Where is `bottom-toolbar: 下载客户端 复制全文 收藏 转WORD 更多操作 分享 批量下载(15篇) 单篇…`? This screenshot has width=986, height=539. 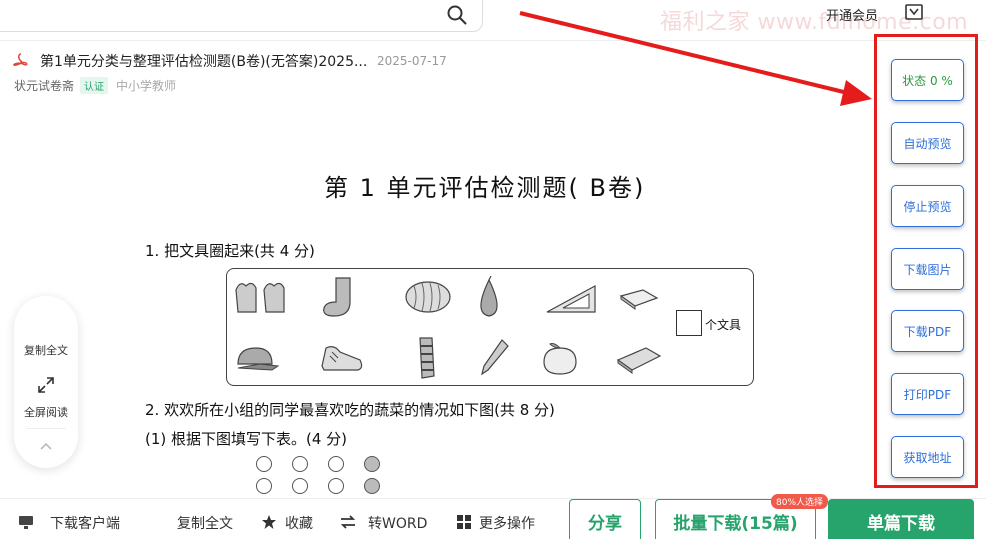
bottom-toolbar: 下载客户端 复制全文 收藏 转WORD 更多操作 分享 批量下载(15篇) 单篇… is located at coordinates (493, 518).